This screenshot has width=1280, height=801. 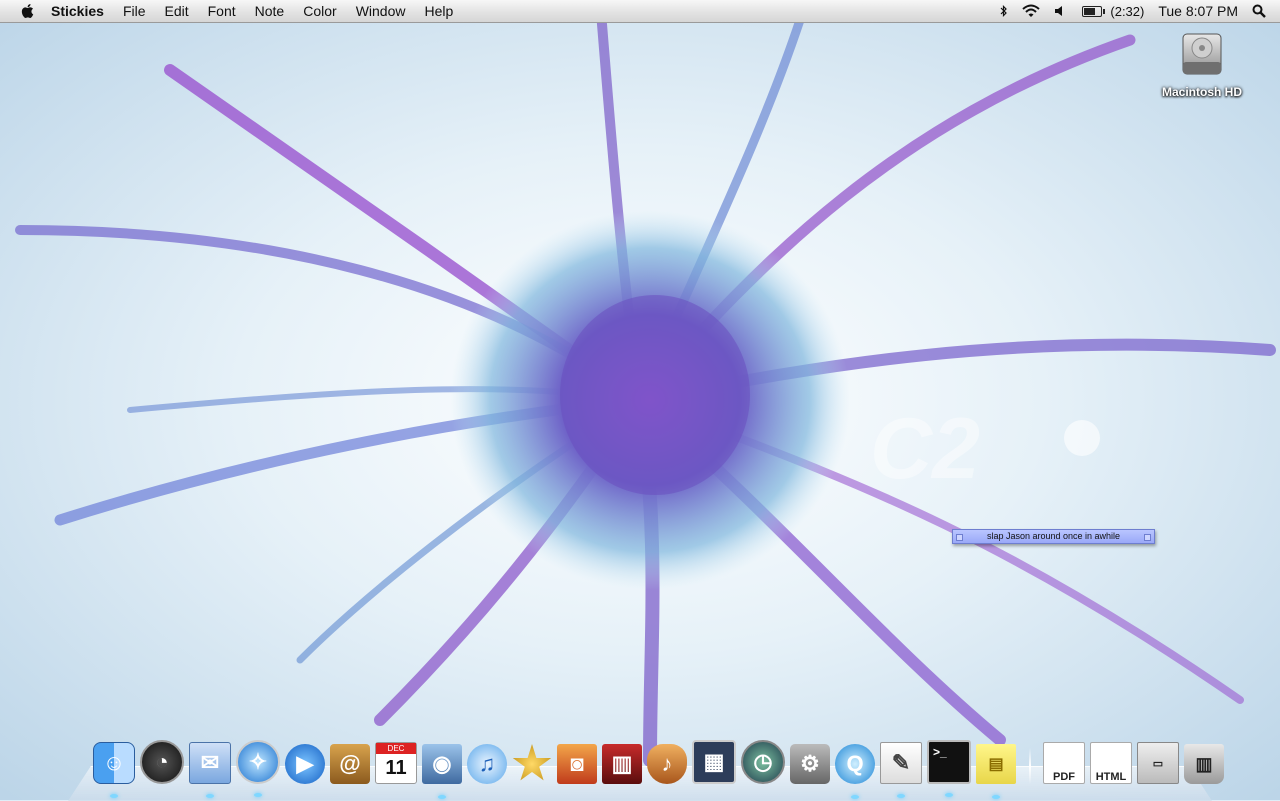 I want to click on screenshot-document-icon: ▭, so click(x=1158, y=763).